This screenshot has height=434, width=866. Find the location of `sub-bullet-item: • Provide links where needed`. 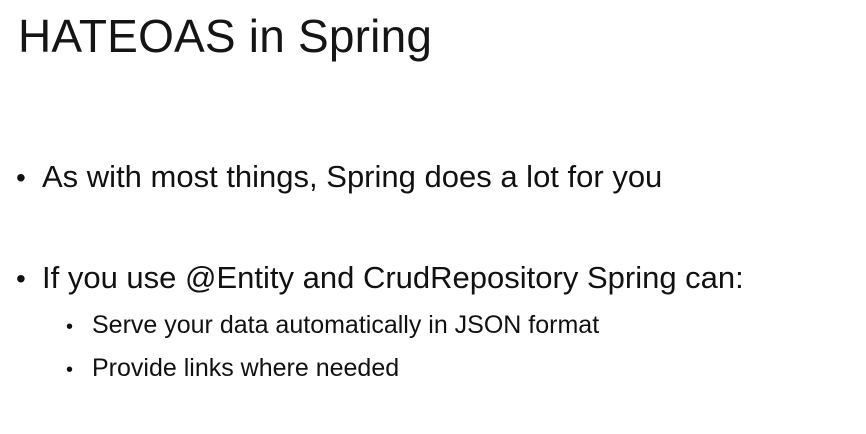

sub-bullet-item: • Provide links where needed is located at coordinates (232, 369).